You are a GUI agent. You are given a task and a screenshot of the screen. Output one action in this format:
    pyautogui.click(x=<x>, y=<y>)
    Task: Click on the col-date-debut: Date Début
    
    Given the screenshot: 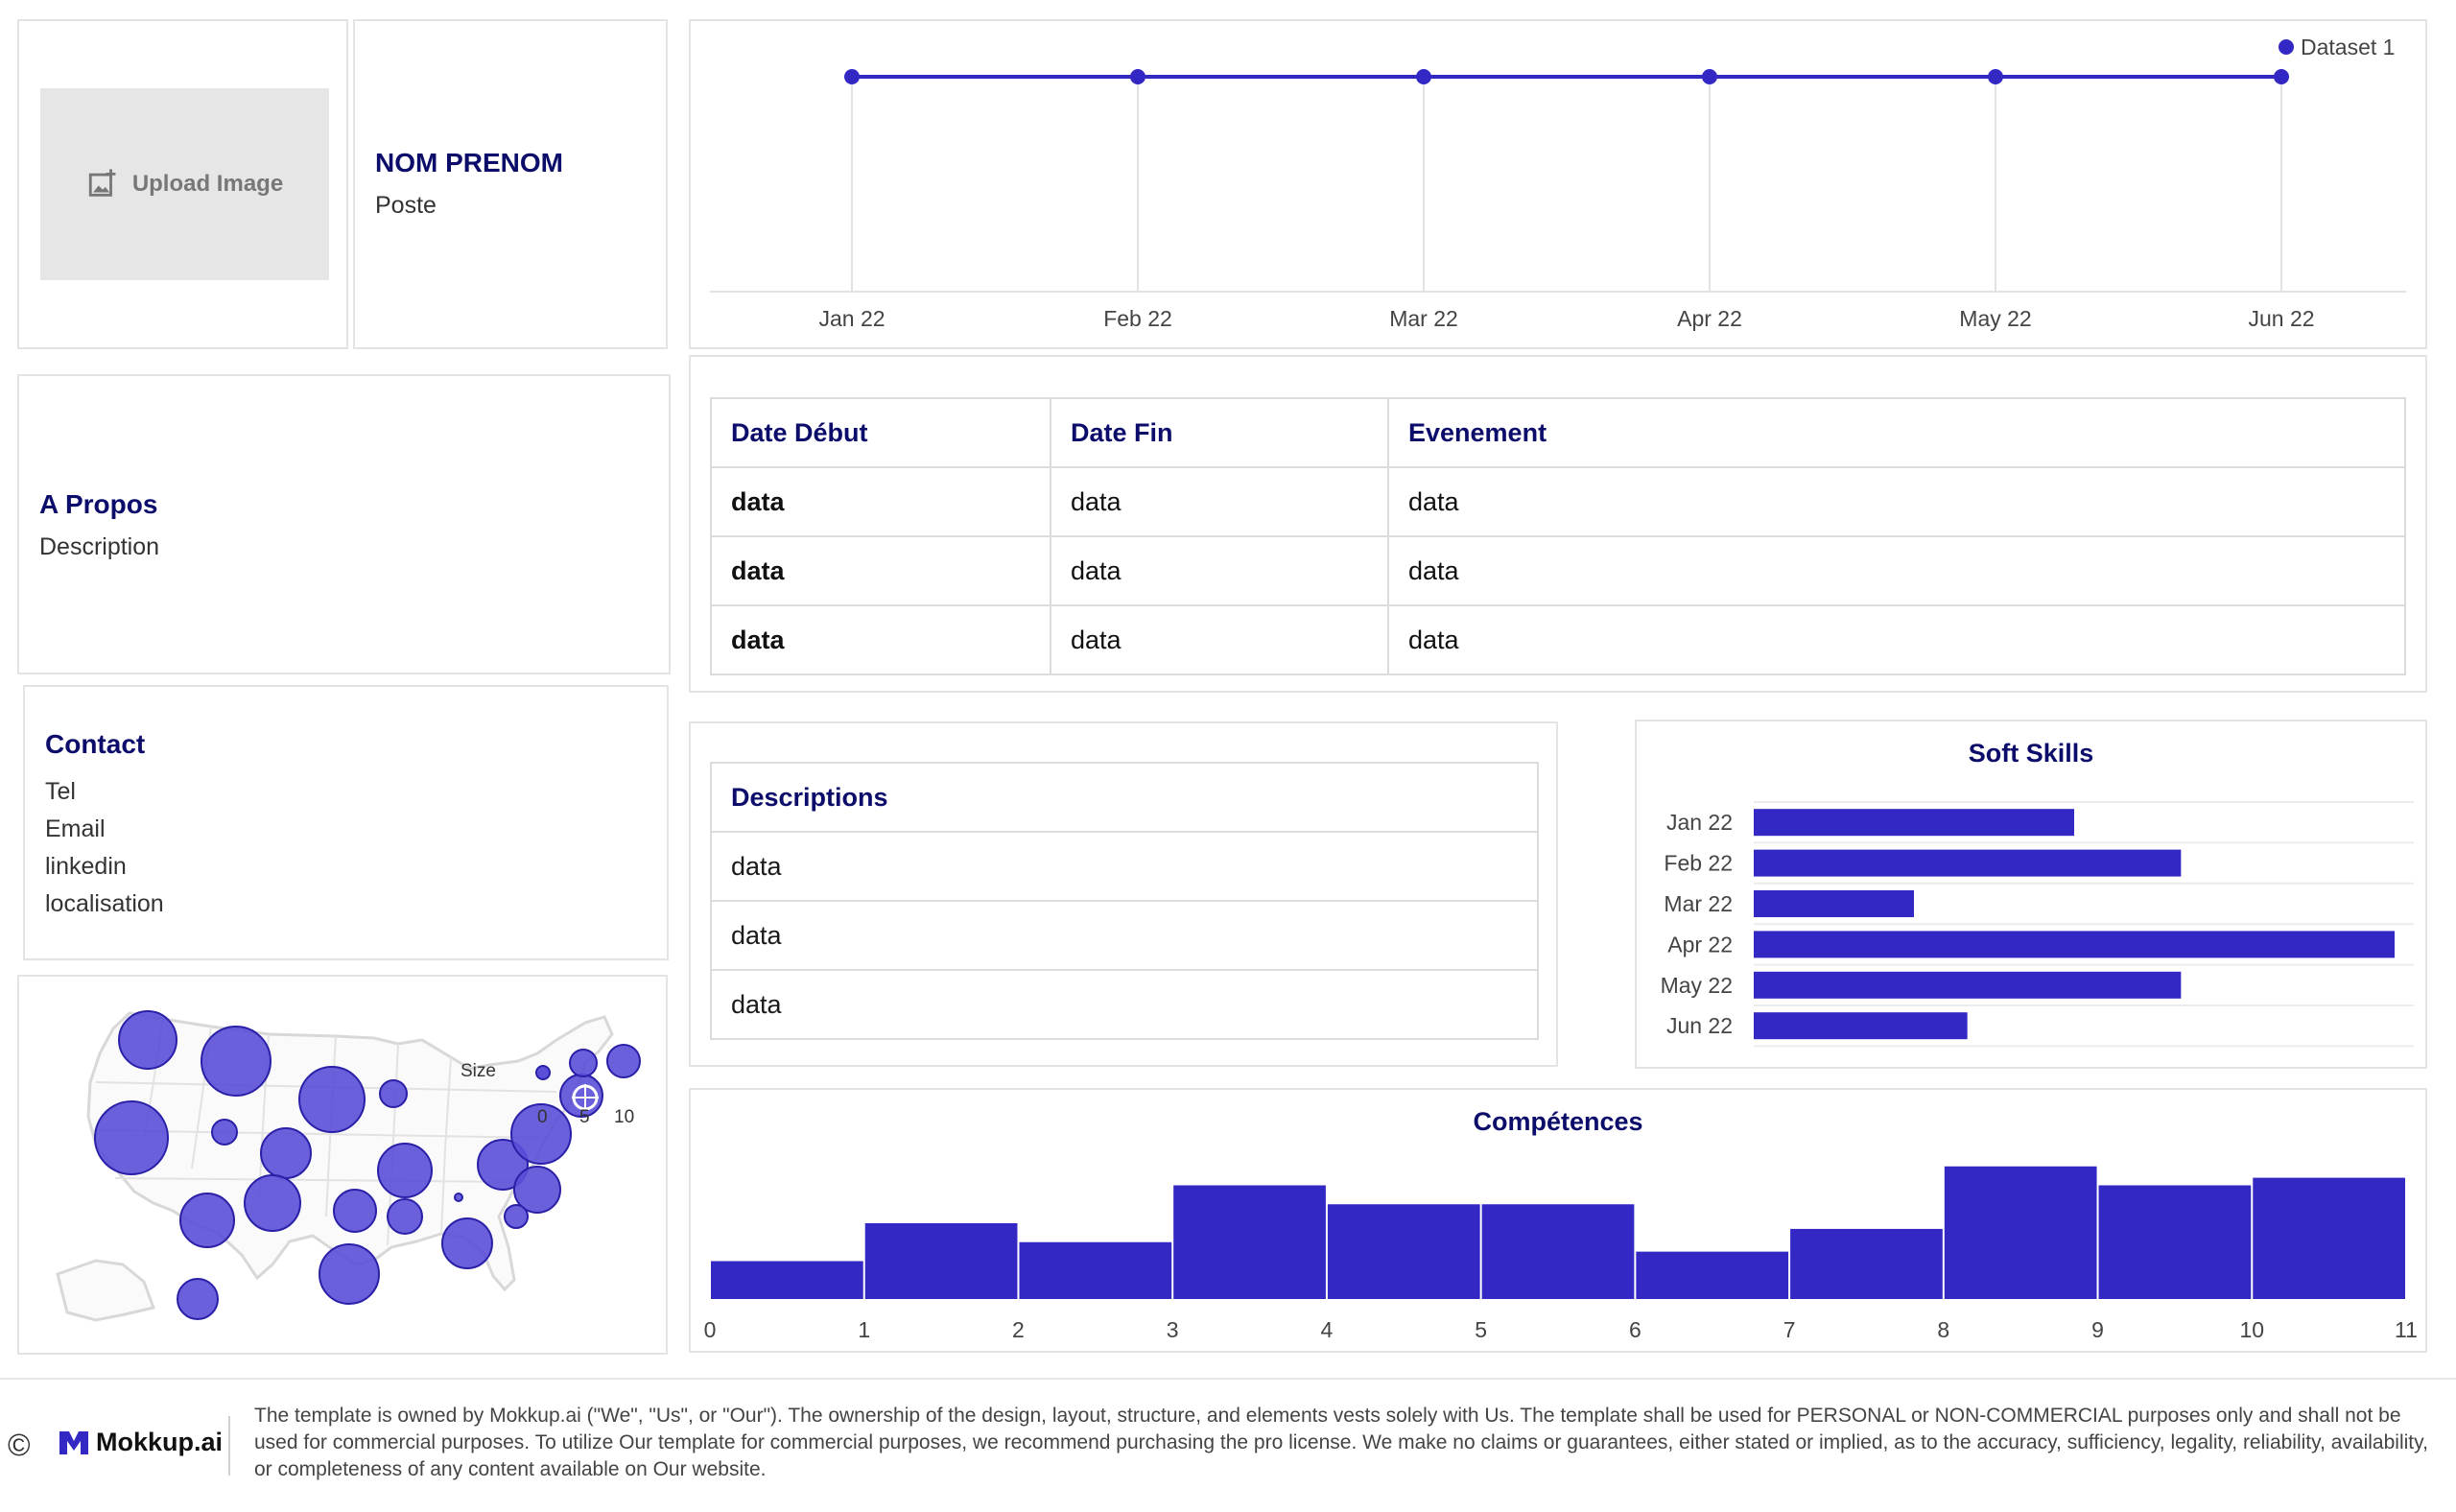 What is the action you would take?
    pyautogui.click(x=880, y=432)
    